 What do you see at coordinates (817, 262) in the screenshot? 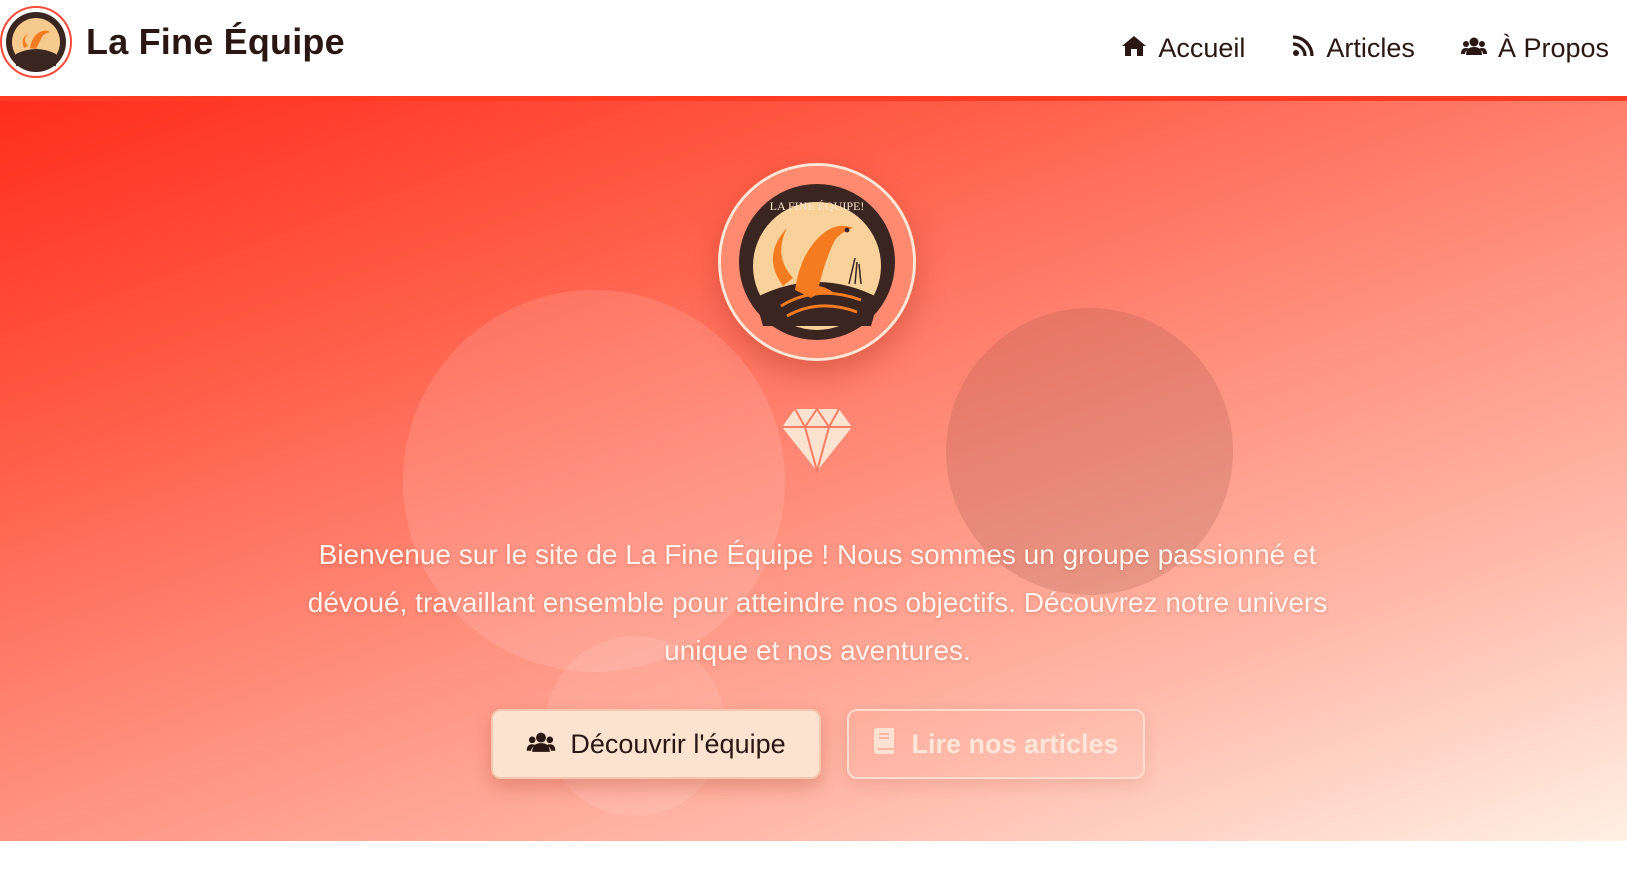
I see `hero-logo-icon: LA FINE ÉQUIPE!` at bounding box center [817, 262].